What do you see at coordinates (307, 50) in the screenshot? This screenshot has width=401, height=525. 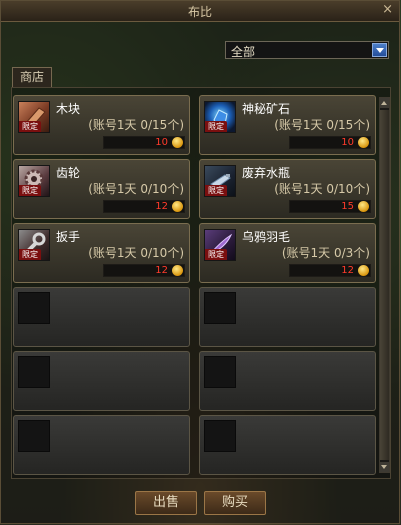 I see `category-dropdown: 全部` at bounding box center [307, 50].